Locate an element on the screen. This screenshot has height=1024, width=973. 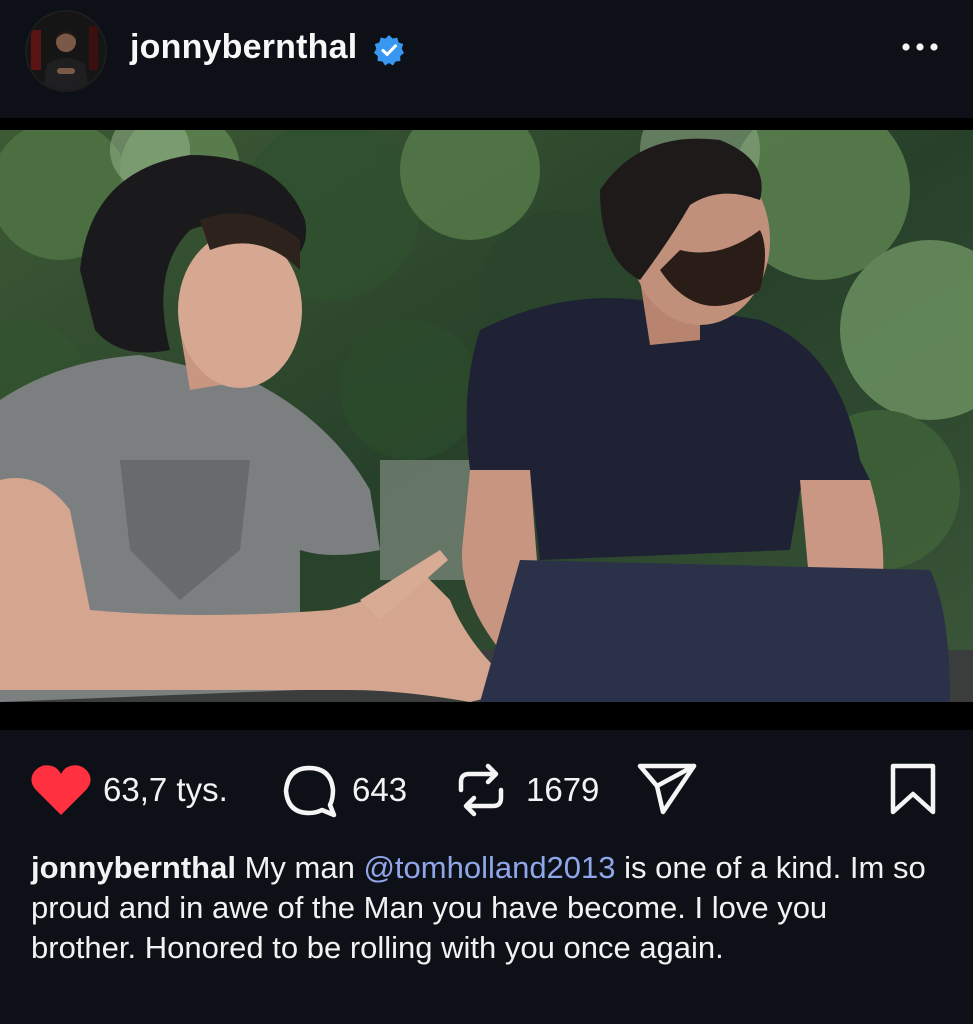
post-username: jonnybernthal is located at coordinates (243, 47).